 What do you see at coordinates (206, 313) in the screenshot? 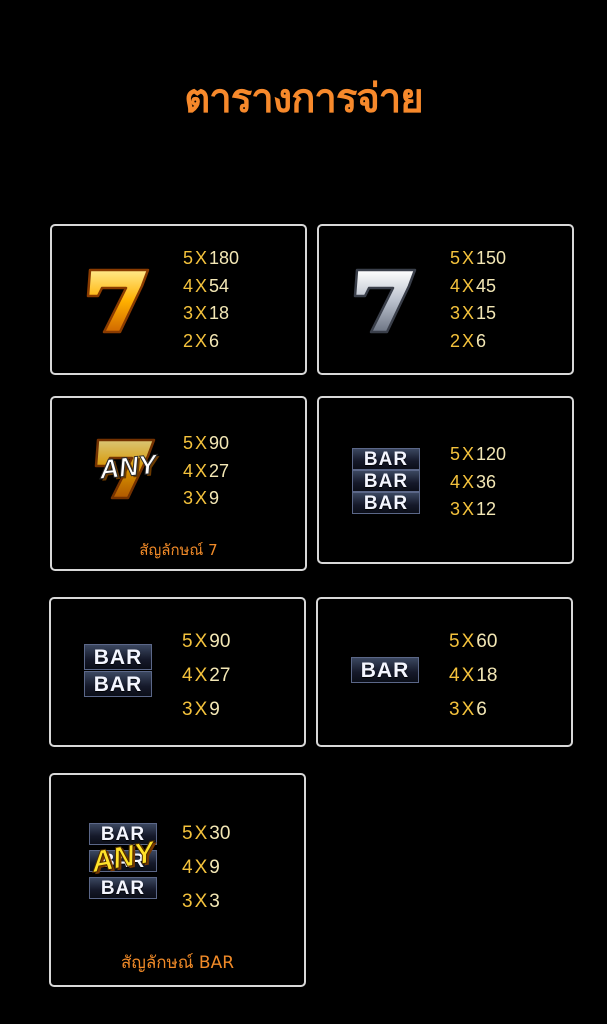
I see `payout-row: 3 X 18` at bounding box center [206, 313].